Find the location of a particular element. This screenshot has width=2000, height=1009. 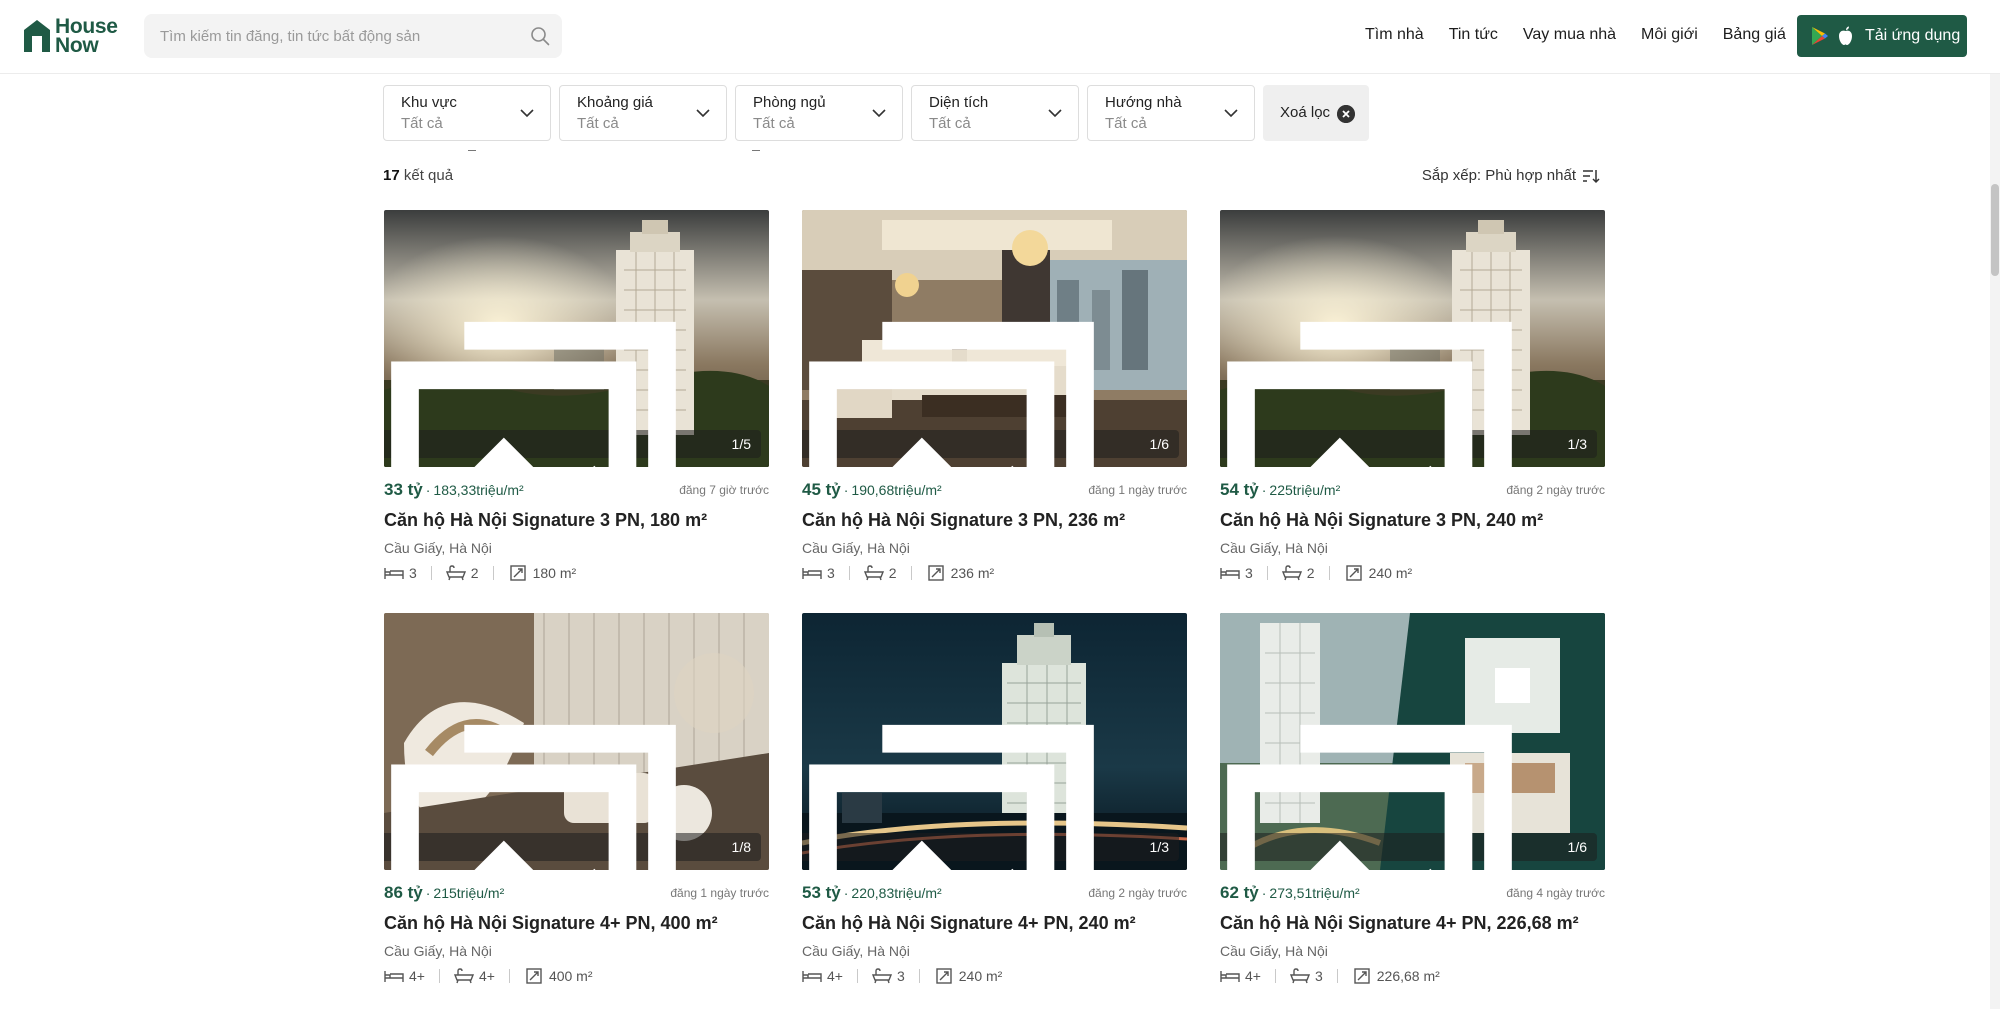

download-app-button: Tải ứng dụng is located at coordinates (1882, 36).